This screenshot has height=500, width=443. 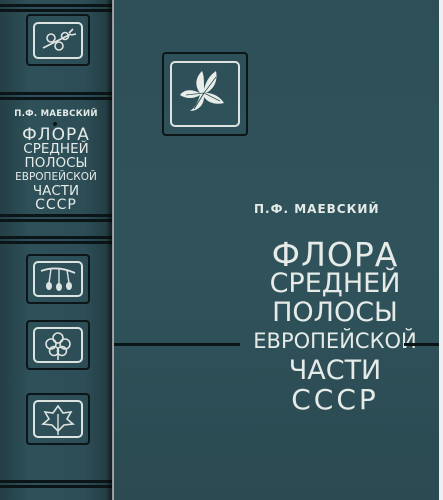 I want to click on spine-title-line-3: ПОЛОСЫ, so click(x=56, y=163).